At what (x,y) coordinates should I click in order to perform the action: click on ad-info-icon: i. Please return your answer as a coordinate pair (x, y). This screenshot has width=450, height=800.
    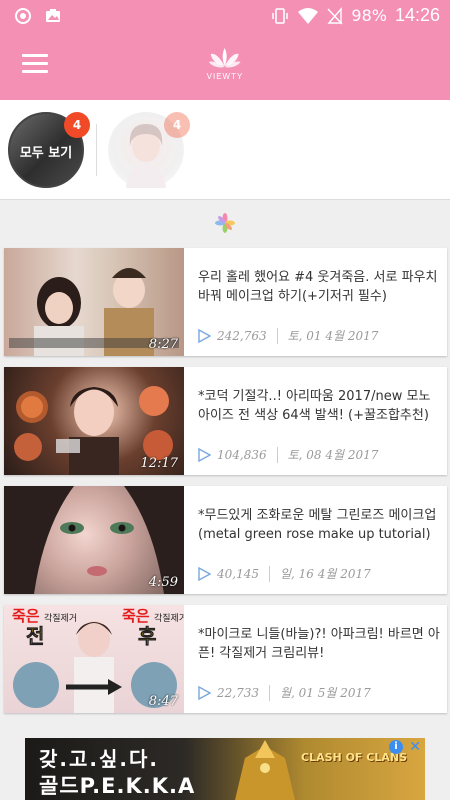
    Looking at the image, I should click on (396, 747).